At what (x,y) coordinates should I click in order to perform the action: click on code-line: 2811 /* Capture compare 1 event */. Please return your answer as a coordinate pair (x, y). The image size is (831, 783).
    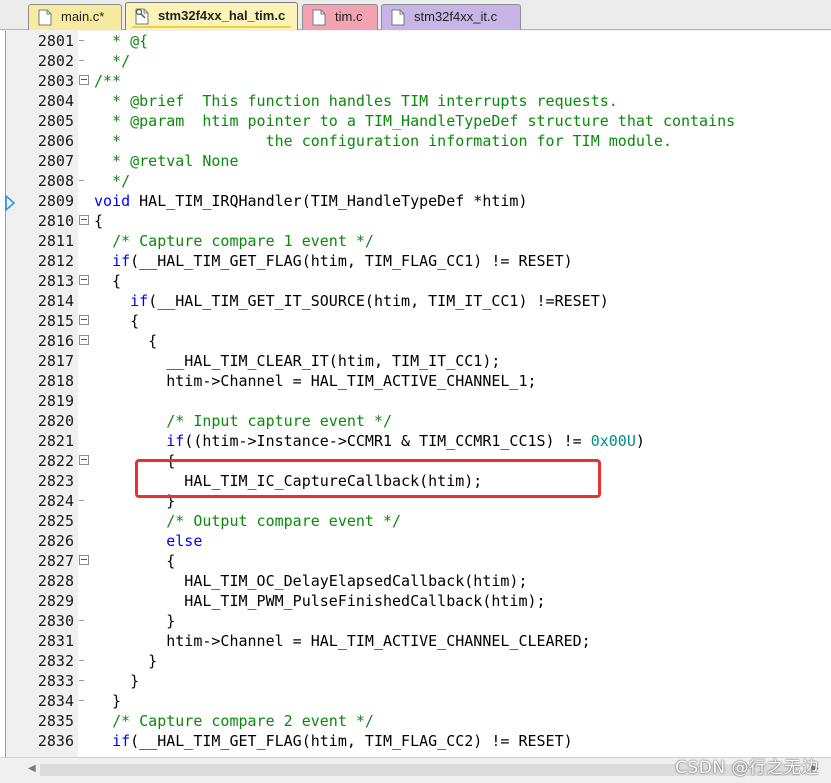
    Looking at the image, I should click on (415, 241).